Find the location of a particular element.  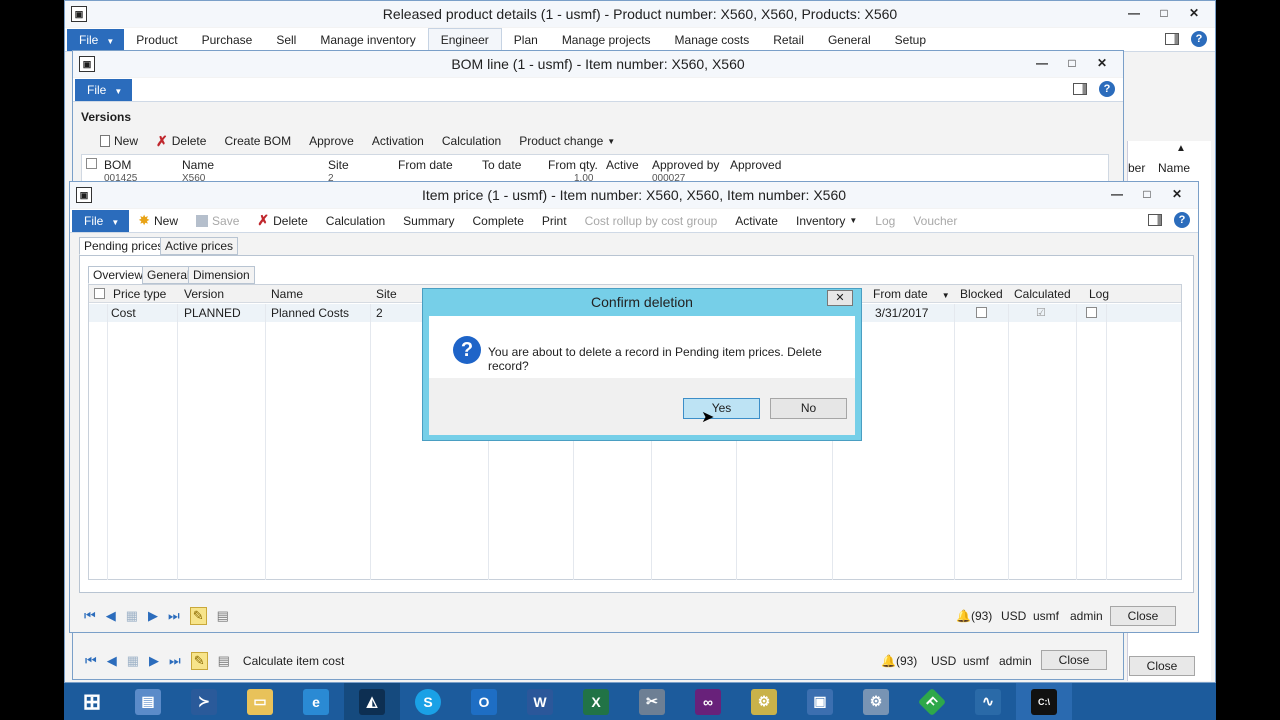

attachment-icon: ▤ is located at coordinates (224, 661).